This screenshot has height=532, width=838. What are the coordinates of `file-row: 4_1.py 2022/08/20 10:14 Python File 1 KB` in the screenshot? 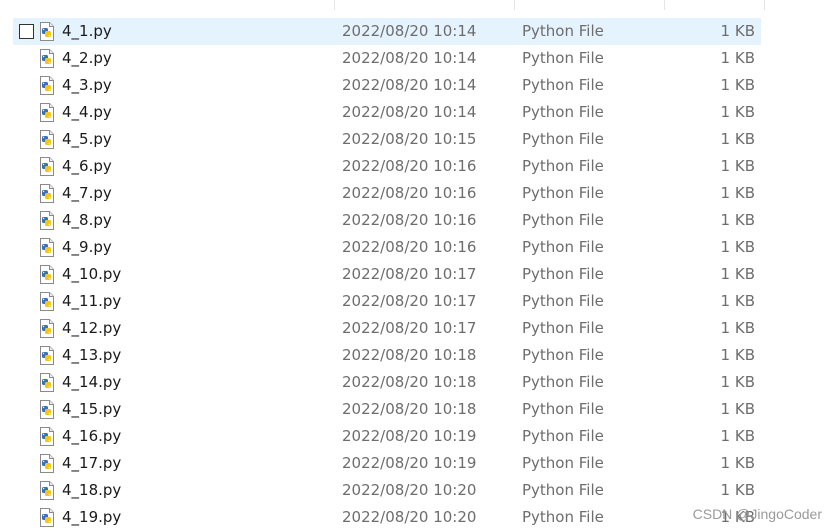 It's located at (387, 31).